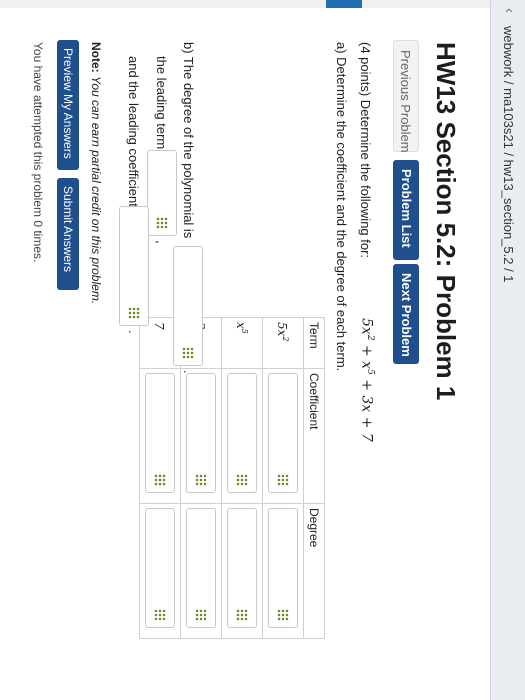 The image size is (525, 700). Describe the element at coordinates (446, 221) in the screenshot. I see `page-title: HW13 Section 5.2: Problem 1` at that location.